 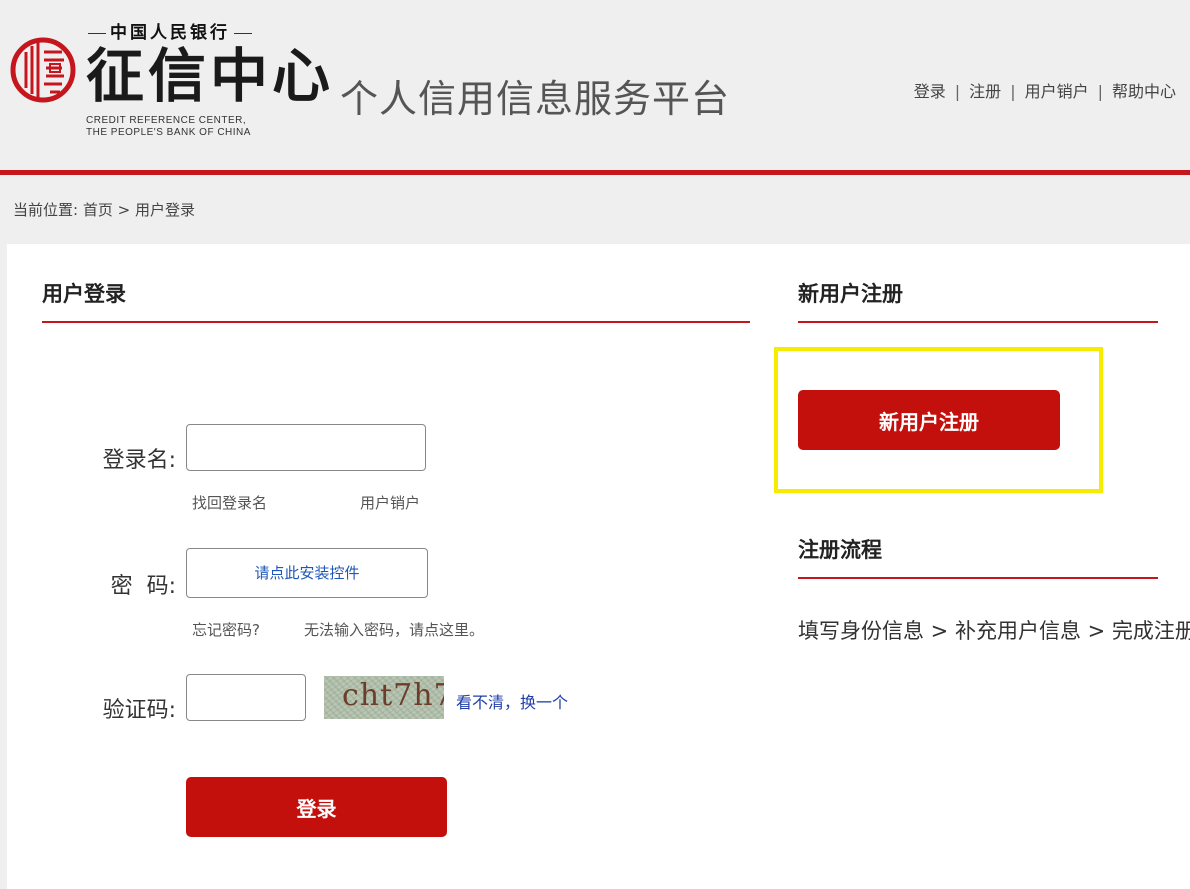 I want to click on logo-main-text: 征信中心, so click(x=210, y=76).